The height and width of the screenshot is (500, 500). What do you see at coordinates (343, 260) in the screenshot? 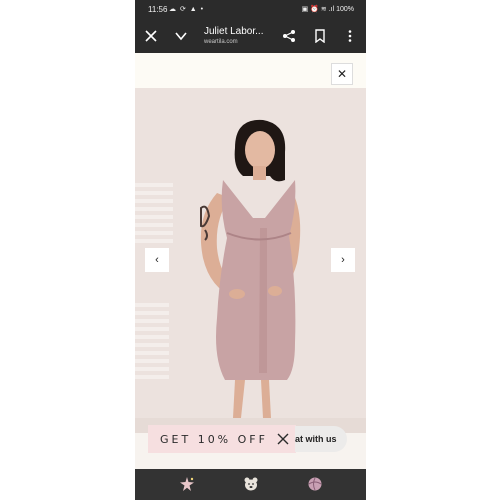
I see `next-image-button: ›` at bounding box center [343, 260].